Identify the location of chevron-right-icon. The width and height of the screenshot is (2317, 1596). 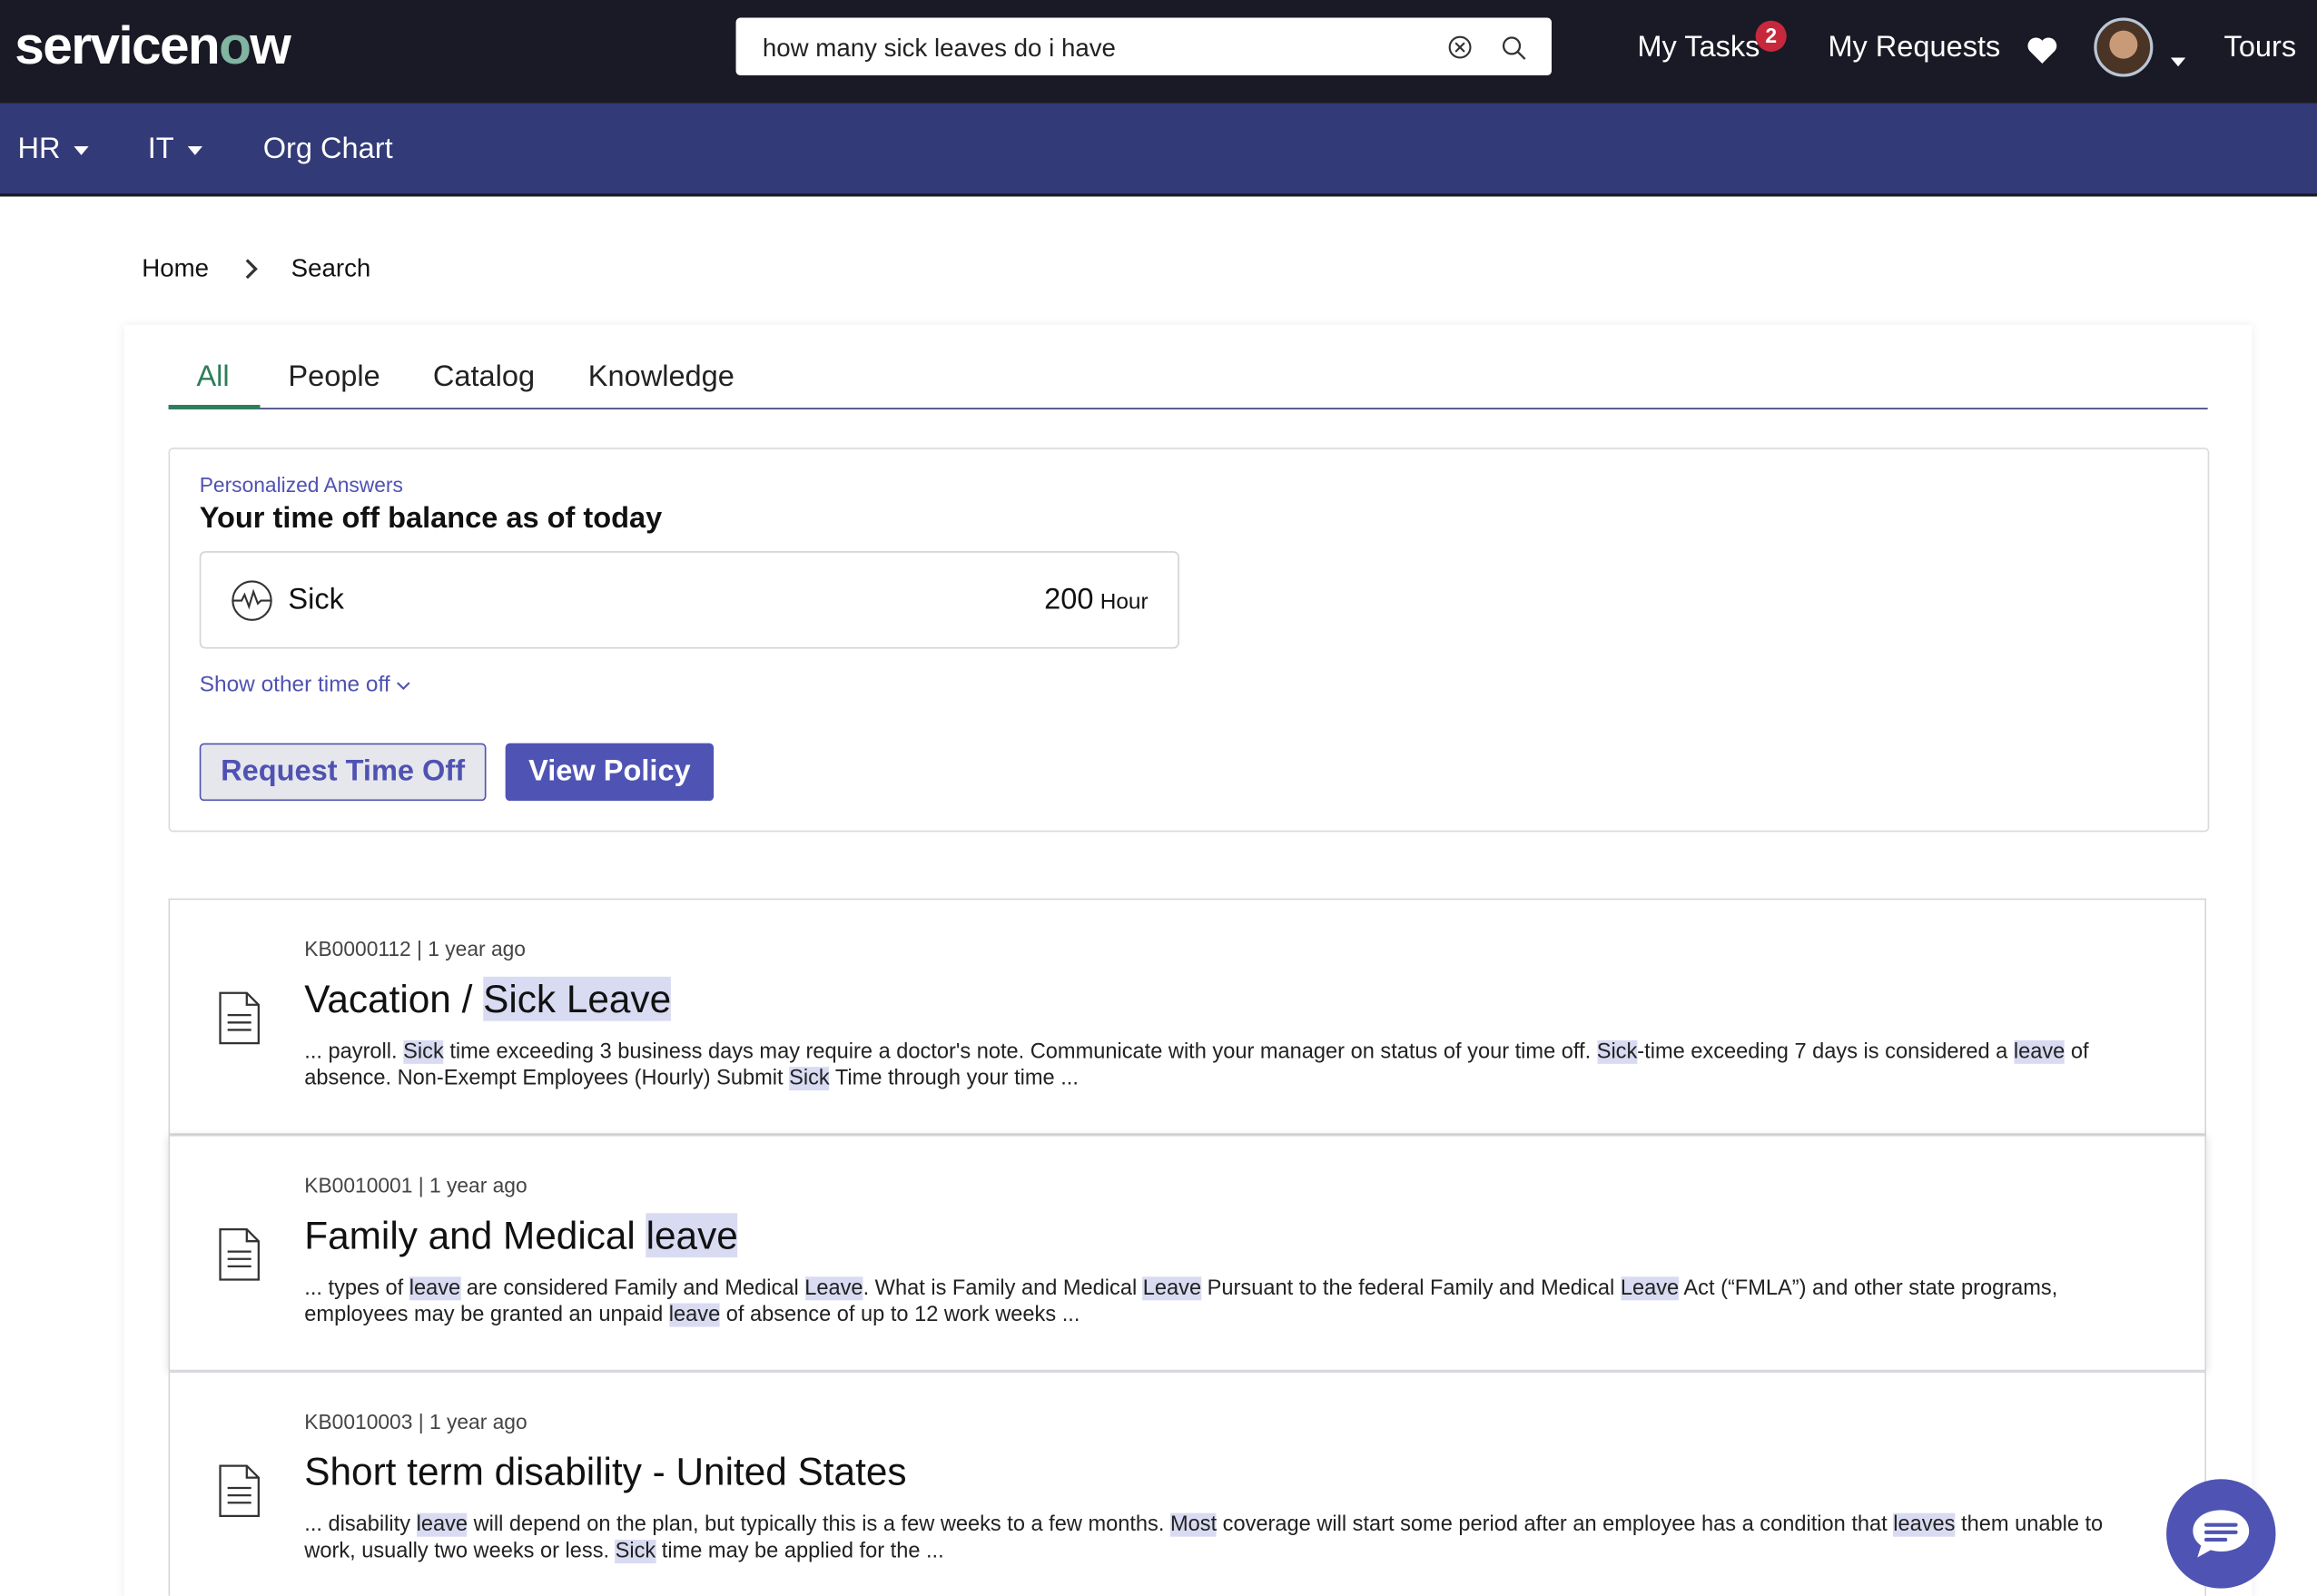
(251, 269).